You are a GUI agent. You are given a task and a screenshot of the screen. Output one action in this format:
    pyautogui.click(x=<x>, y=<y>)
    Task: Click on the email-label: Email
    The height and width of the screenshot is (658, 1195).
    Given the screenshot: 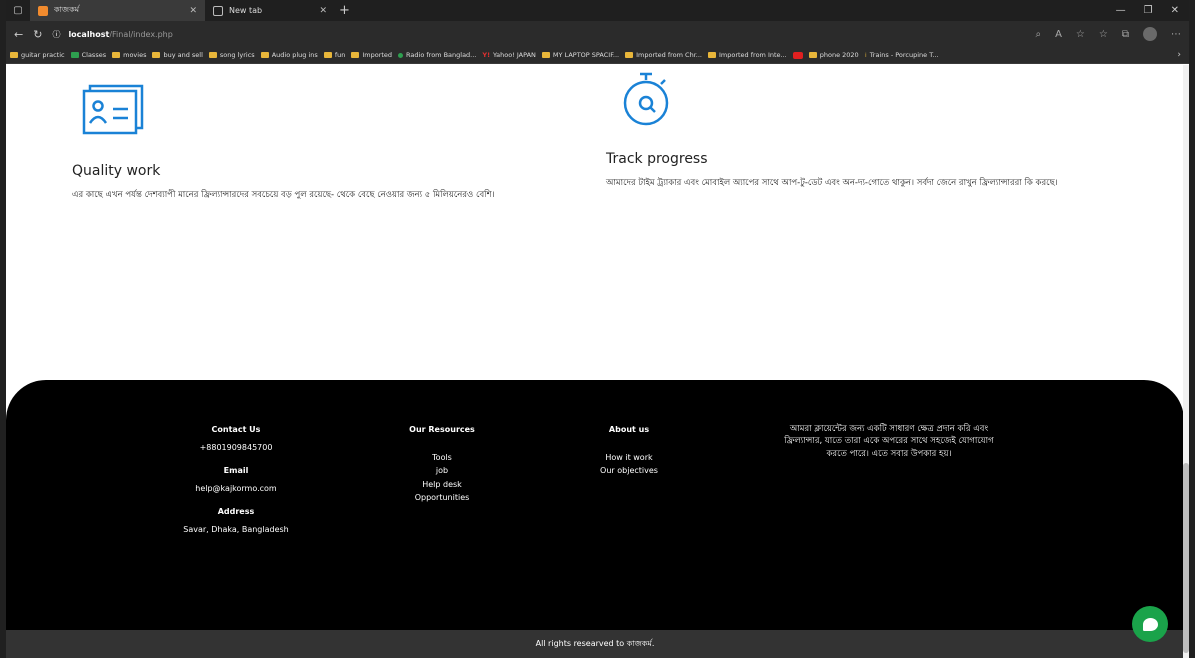 What is the action you would take?
    pyautogui.click(x=236, y=471)
    